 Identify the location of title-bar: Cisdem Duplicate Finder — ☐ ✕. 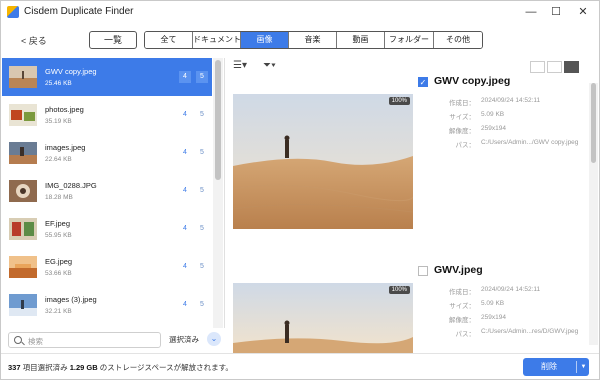
(300, 12).